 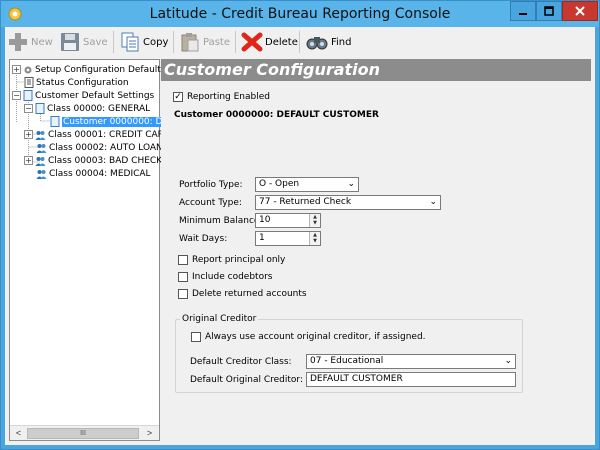 I want to click on copy-icon, so click(x=130, y=42).